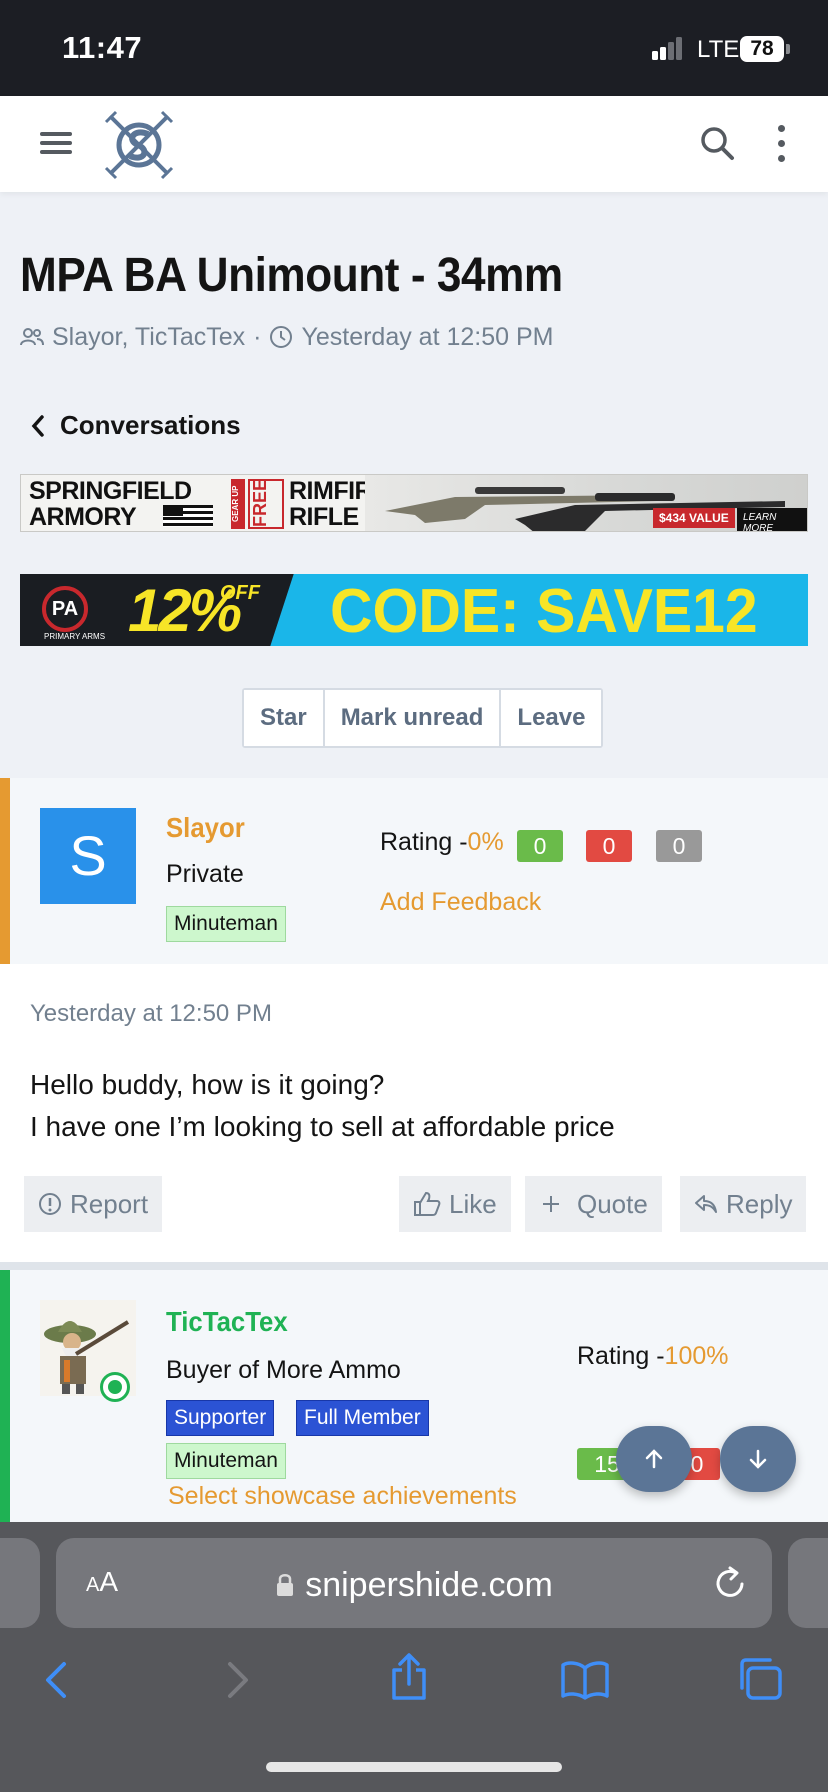 The height and width of the screenshot is (1792, 828). Describe the element at coordinates (220, 1418) in the screenshot. I see `badge-supporter: Supporter` at that location.